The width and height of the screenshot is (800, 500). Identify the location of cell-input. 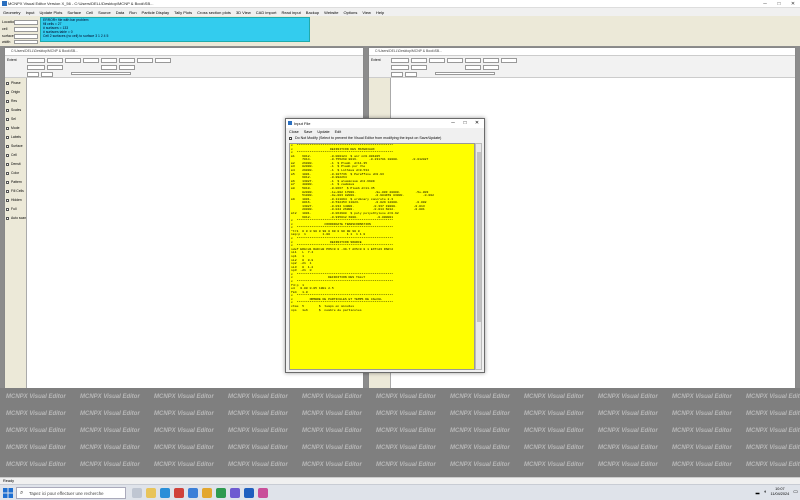
(26, 29).